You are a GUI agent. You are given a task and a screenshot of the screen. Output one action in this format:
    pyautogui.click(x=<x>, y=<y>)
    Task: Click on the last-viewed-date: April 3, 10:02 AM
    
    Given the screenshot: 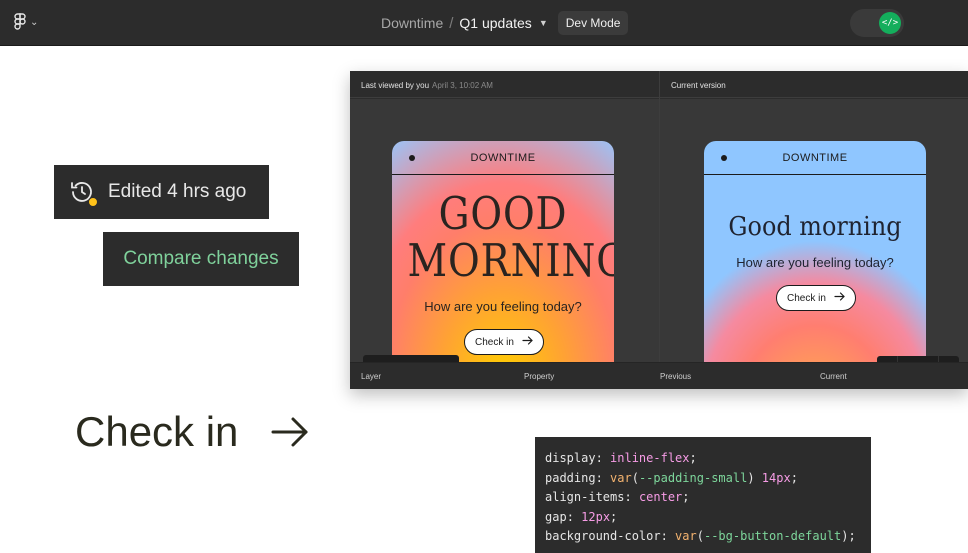 What is the action you would take?
    pyautogui.click(x=462, y=85)
    